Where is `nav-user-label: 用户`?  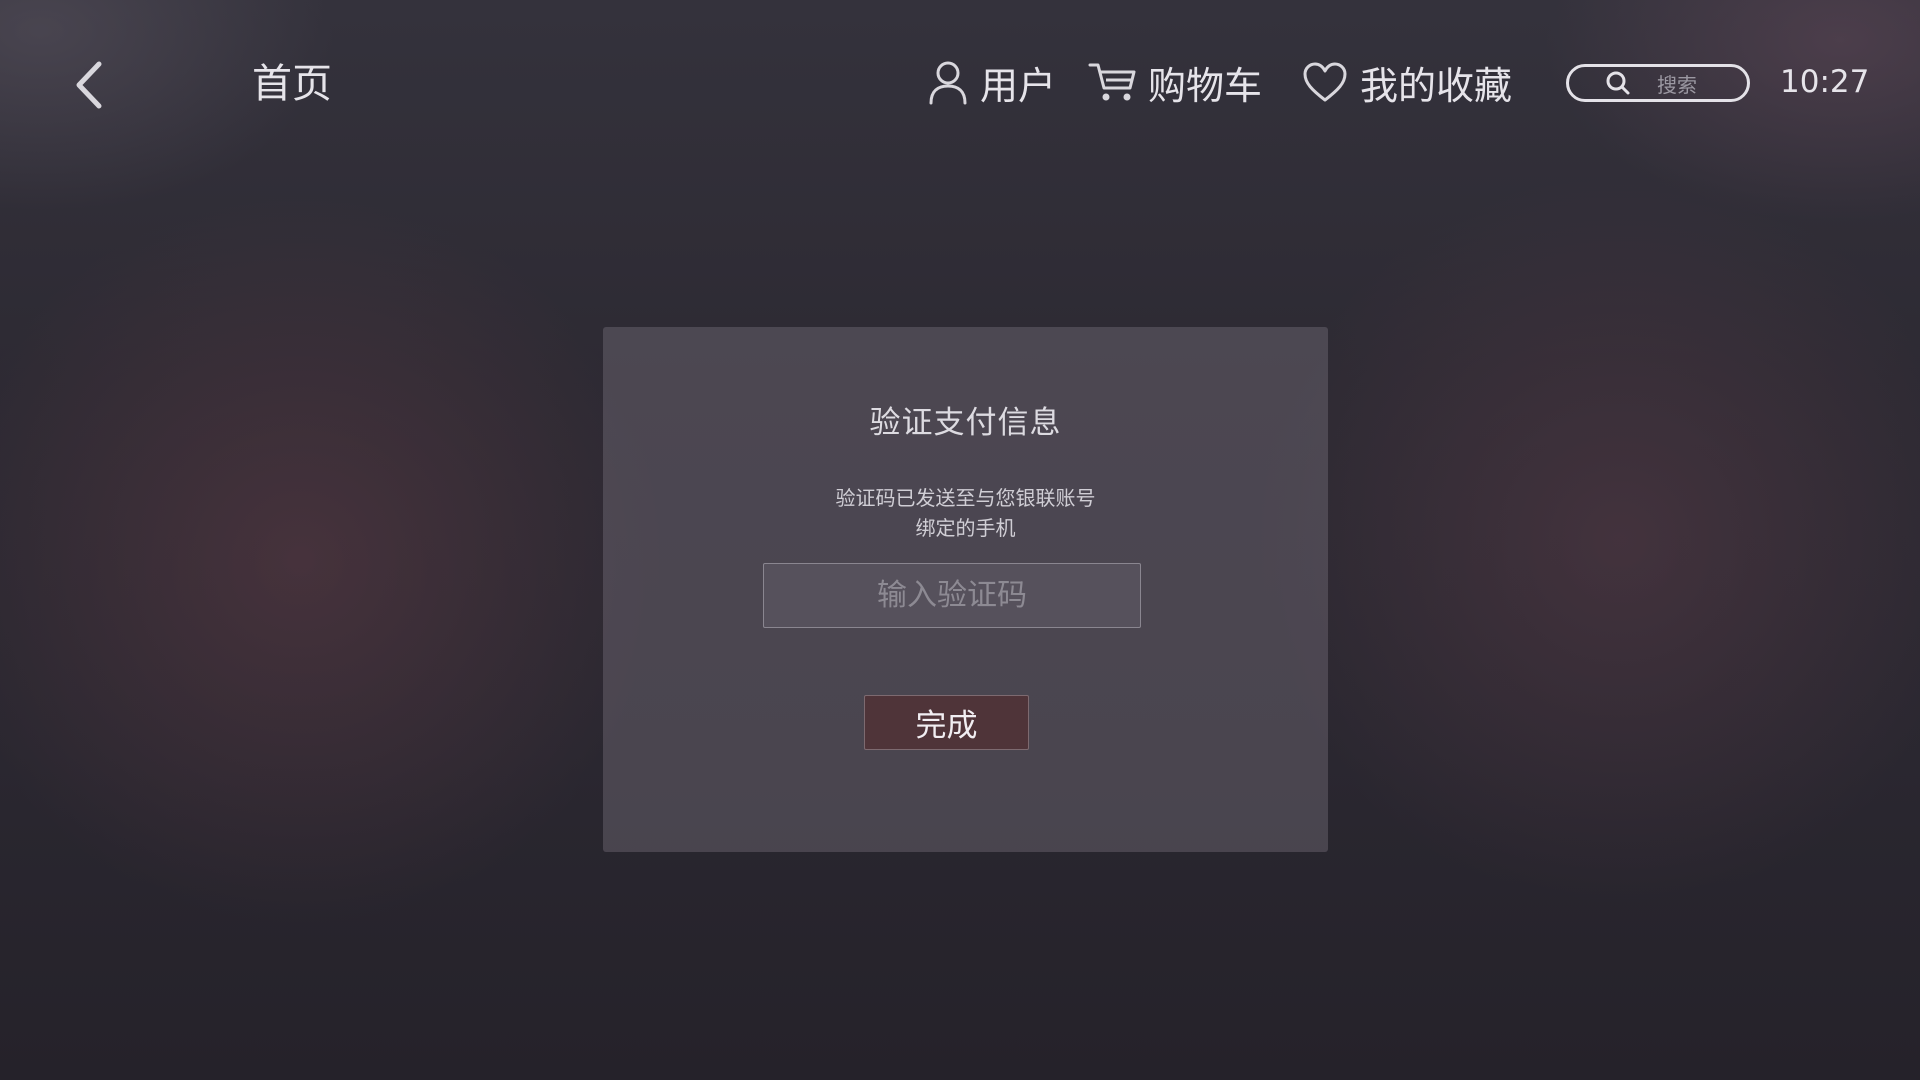 nav-user-label: 用户 is located at coordinates (1018, 85).